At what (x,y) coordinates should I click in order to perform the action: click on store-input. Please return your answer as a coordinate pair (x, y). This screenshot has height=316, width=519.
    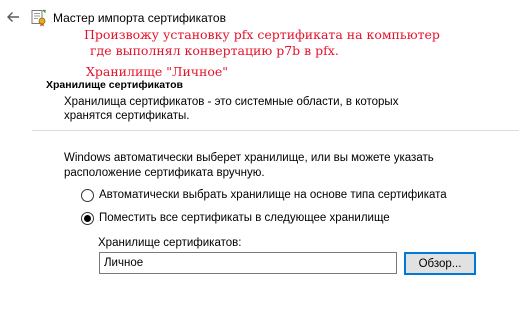
    Looking at the image, I should click on (248, 263).